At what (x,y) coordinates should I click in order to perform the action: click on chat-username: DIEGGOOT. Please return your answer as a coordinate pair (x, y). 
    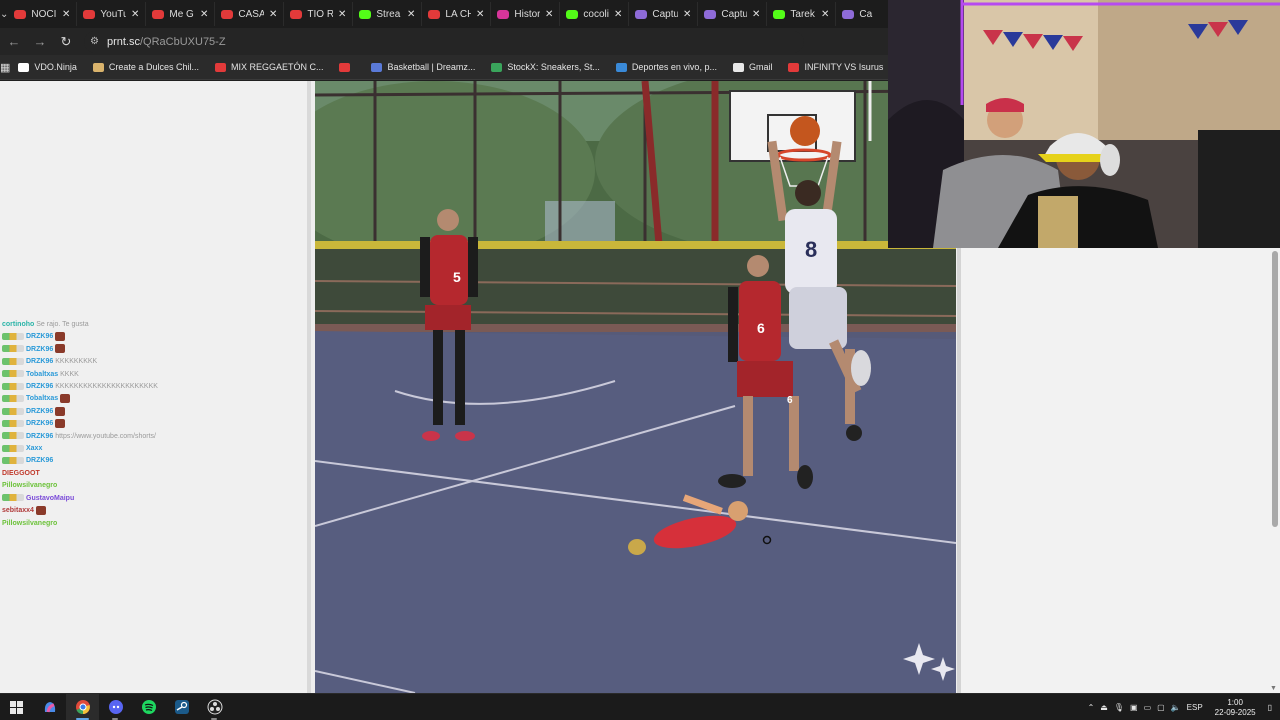
    Looking at the image, I should click on (21, 473).